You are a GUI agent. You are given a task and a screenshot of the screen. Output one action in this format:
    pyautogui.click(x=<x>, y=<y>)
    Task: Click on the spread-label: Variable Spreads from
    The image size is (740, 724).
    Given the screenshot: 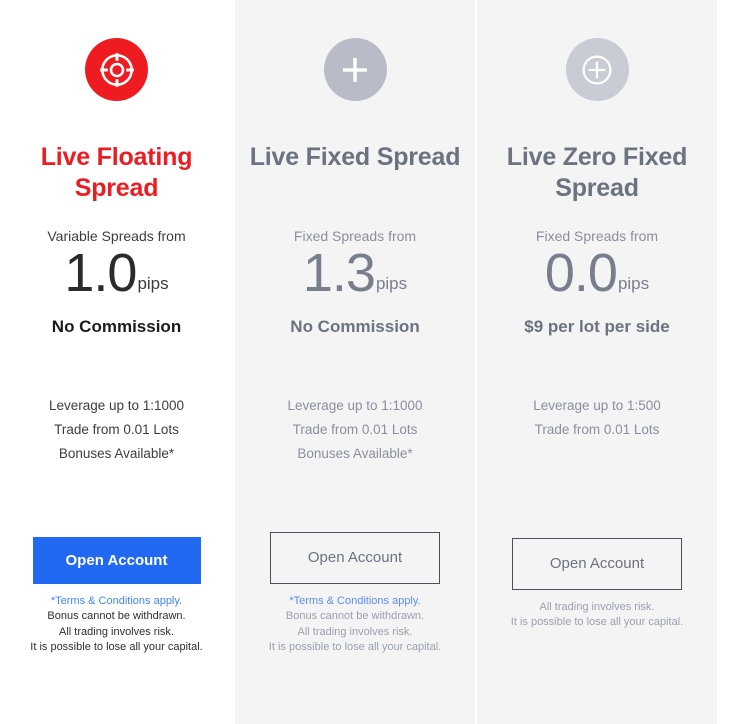 What is the action you would take?
    pyautogui.click(x=116, y=236)
    